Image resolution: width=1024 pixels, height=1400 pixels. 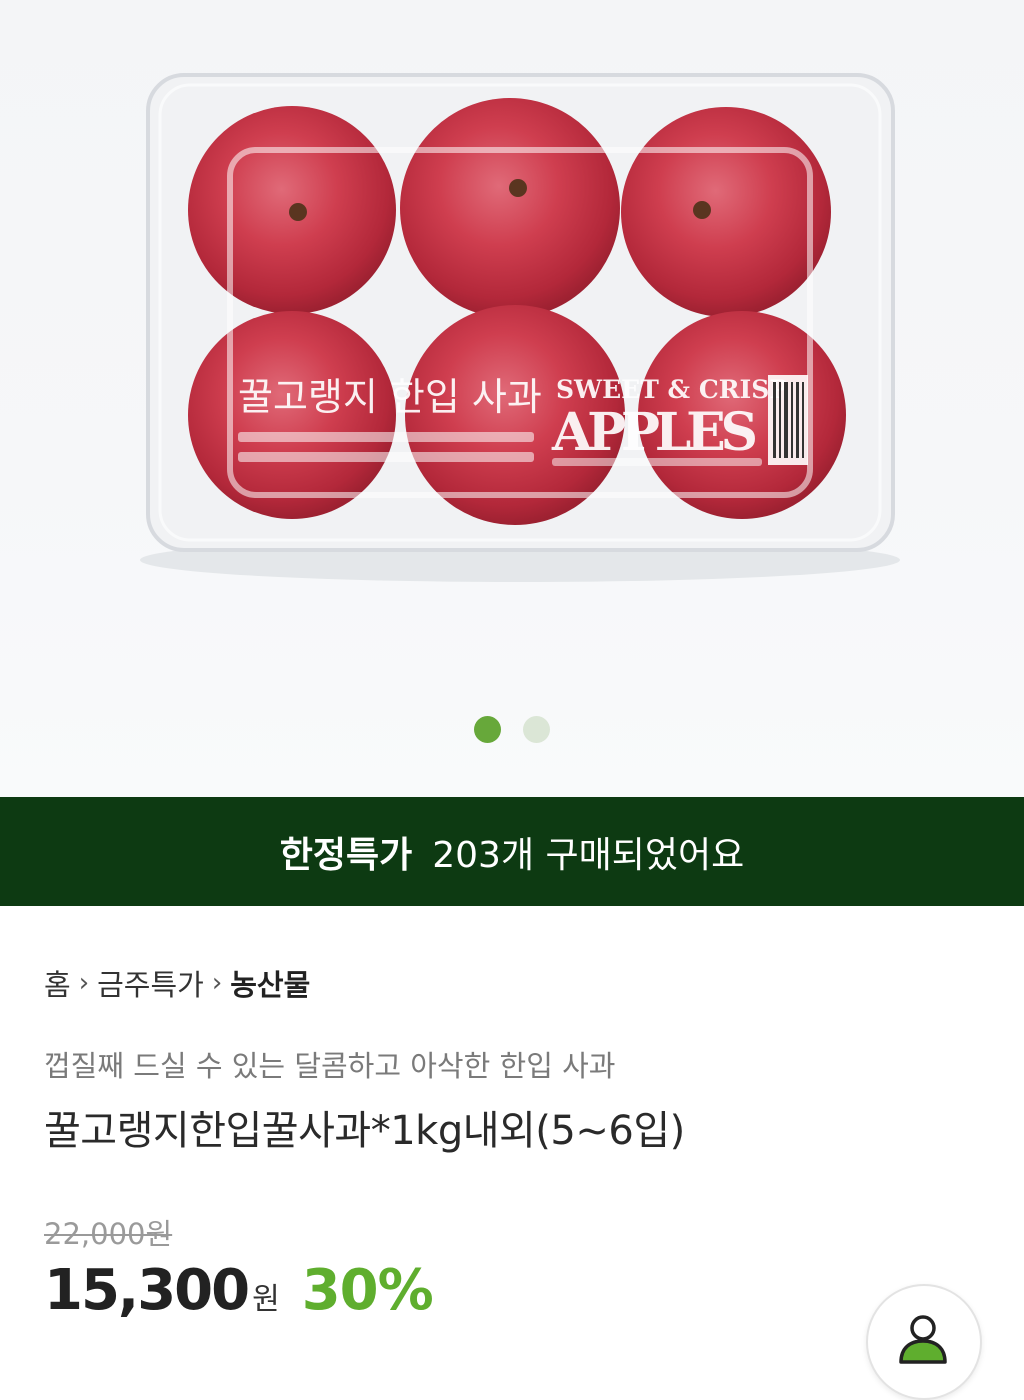 What do you see at coordinates (672, 389) in the screenshot?
I see `package-label-english-top: SWEET & CRISP` at bounding box center [672, 389].